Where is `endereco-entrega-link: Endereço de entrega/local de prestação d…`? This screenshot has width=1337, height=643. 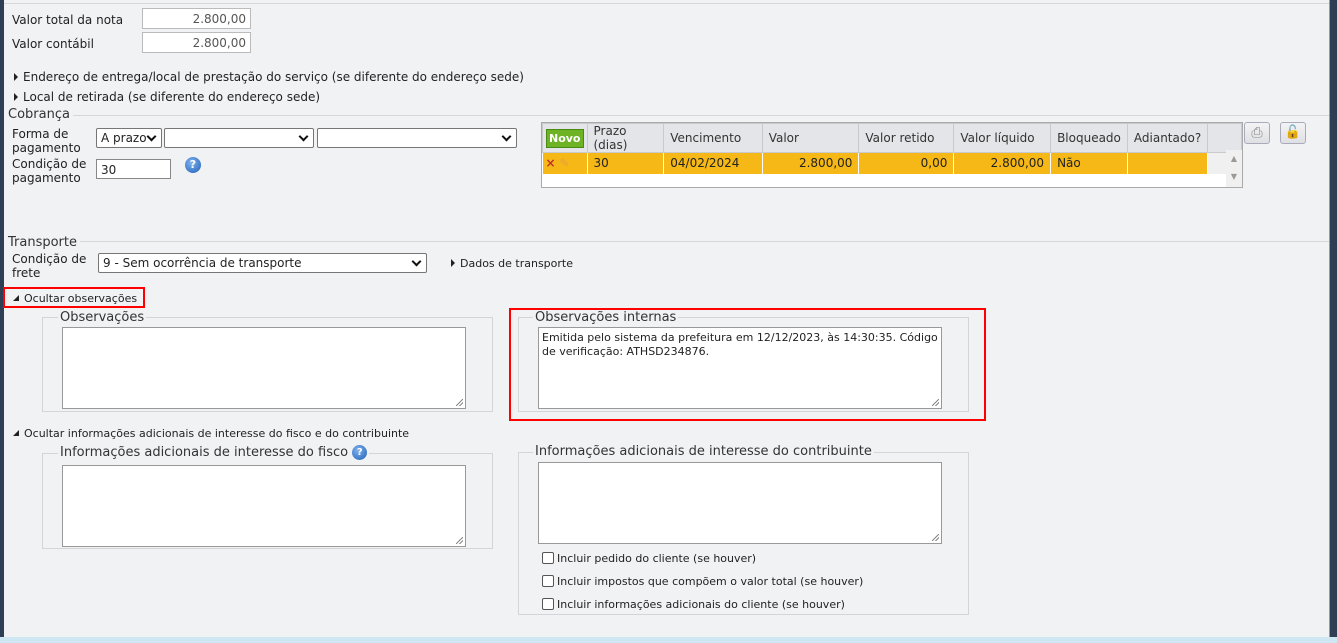
endereco-entrega-link: Endereço de entrega/local de prestação d… is located at coordinates (269, 77).